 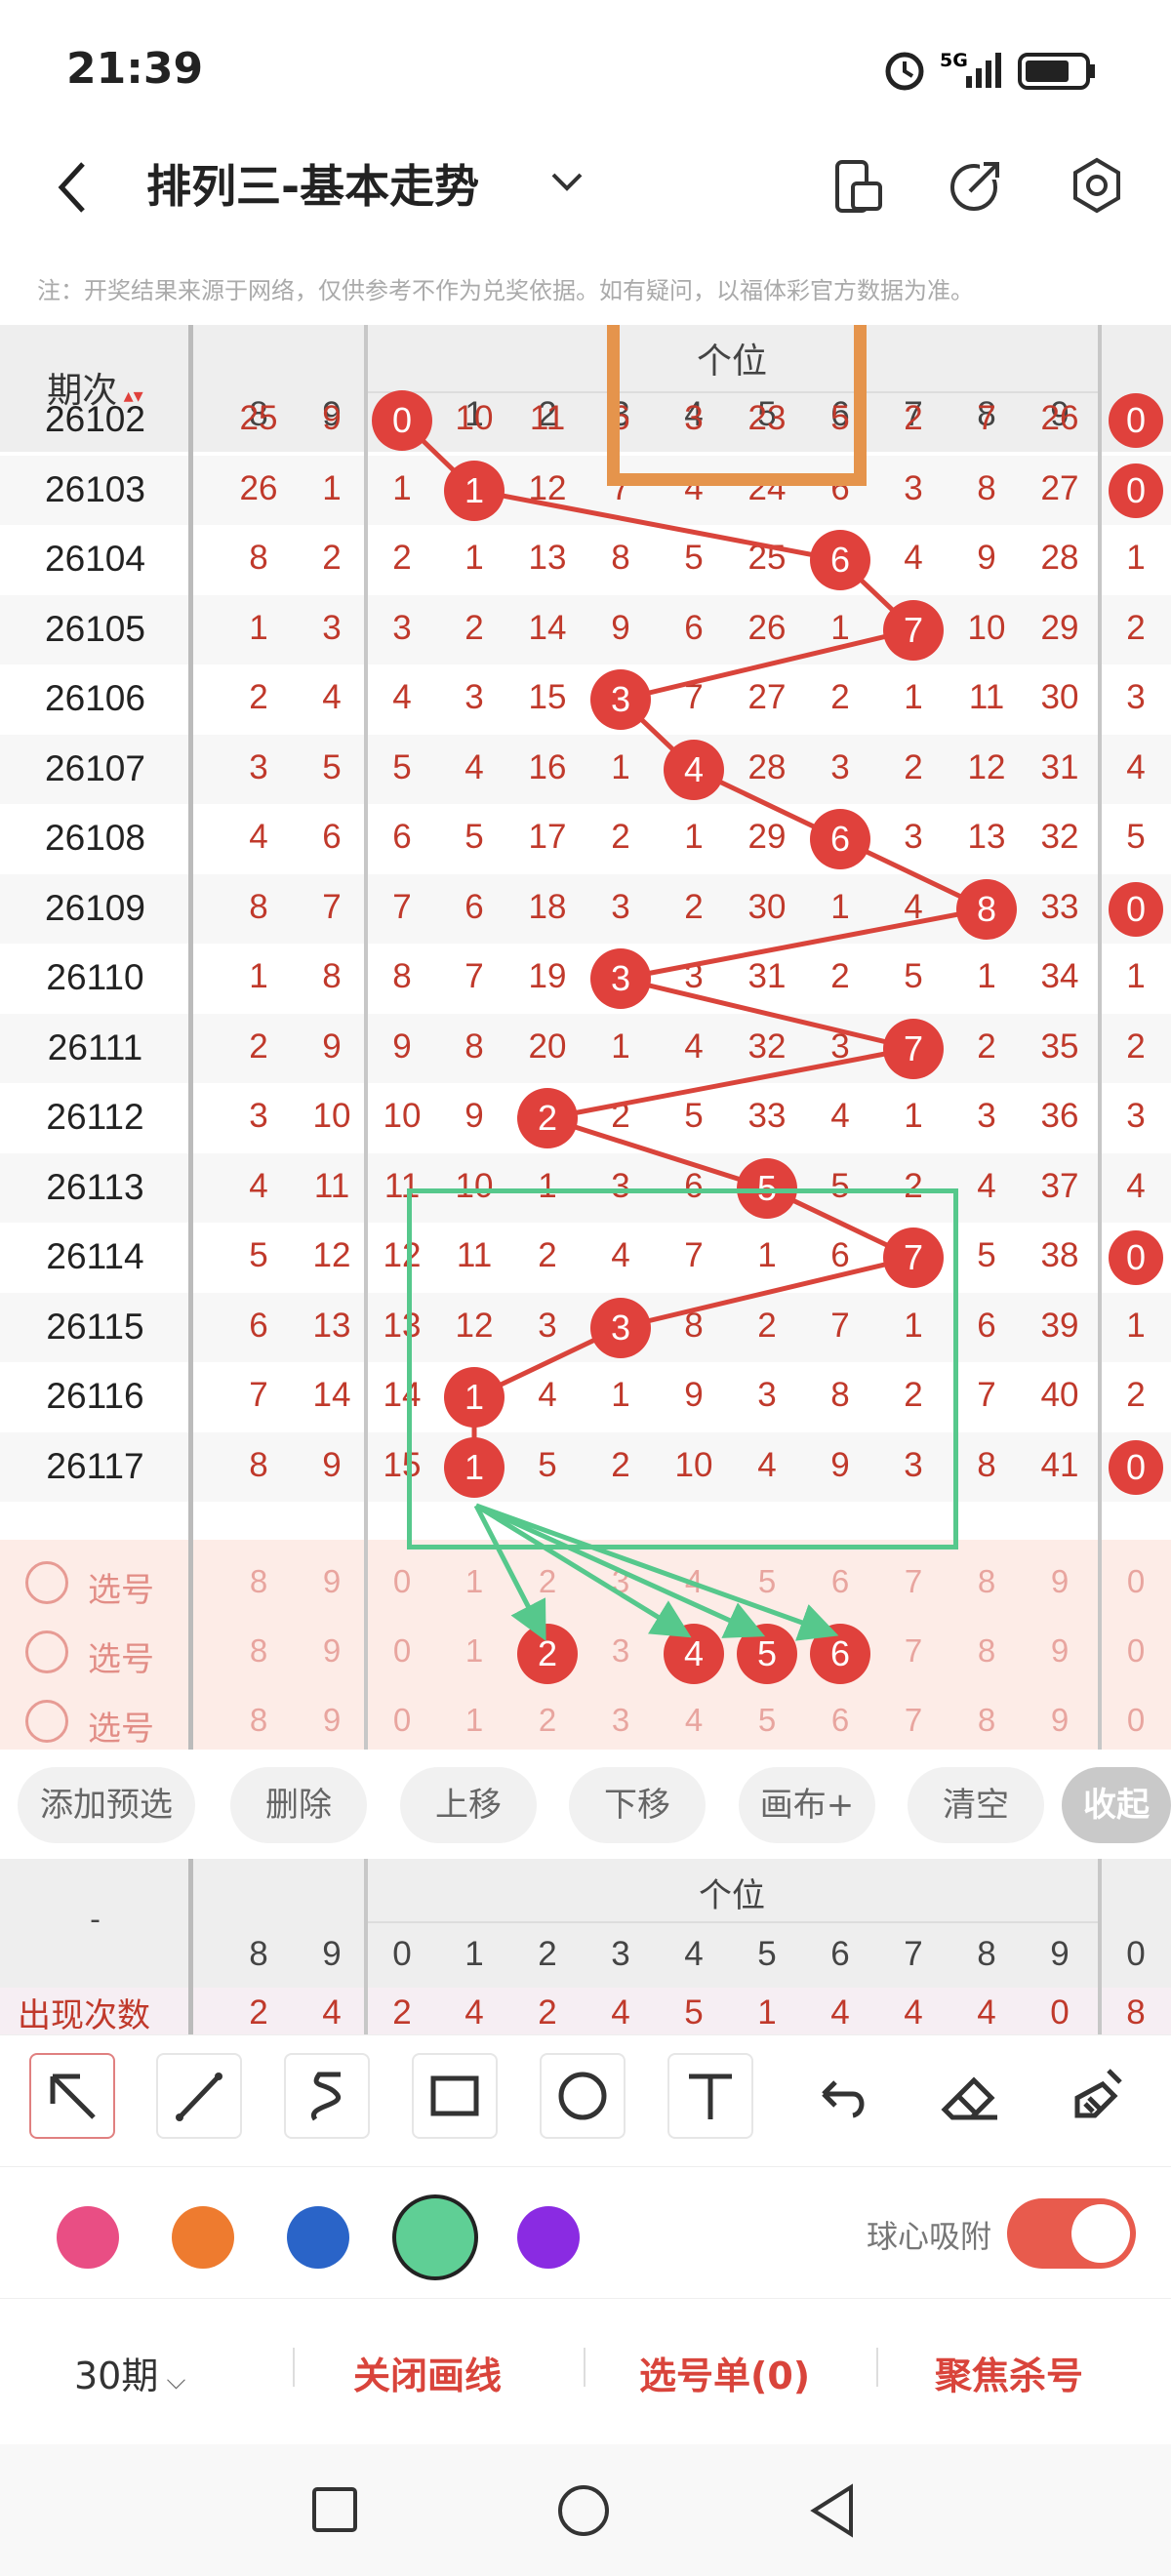 I want to click on back-nav-icon, so click(x=832, y=2510).